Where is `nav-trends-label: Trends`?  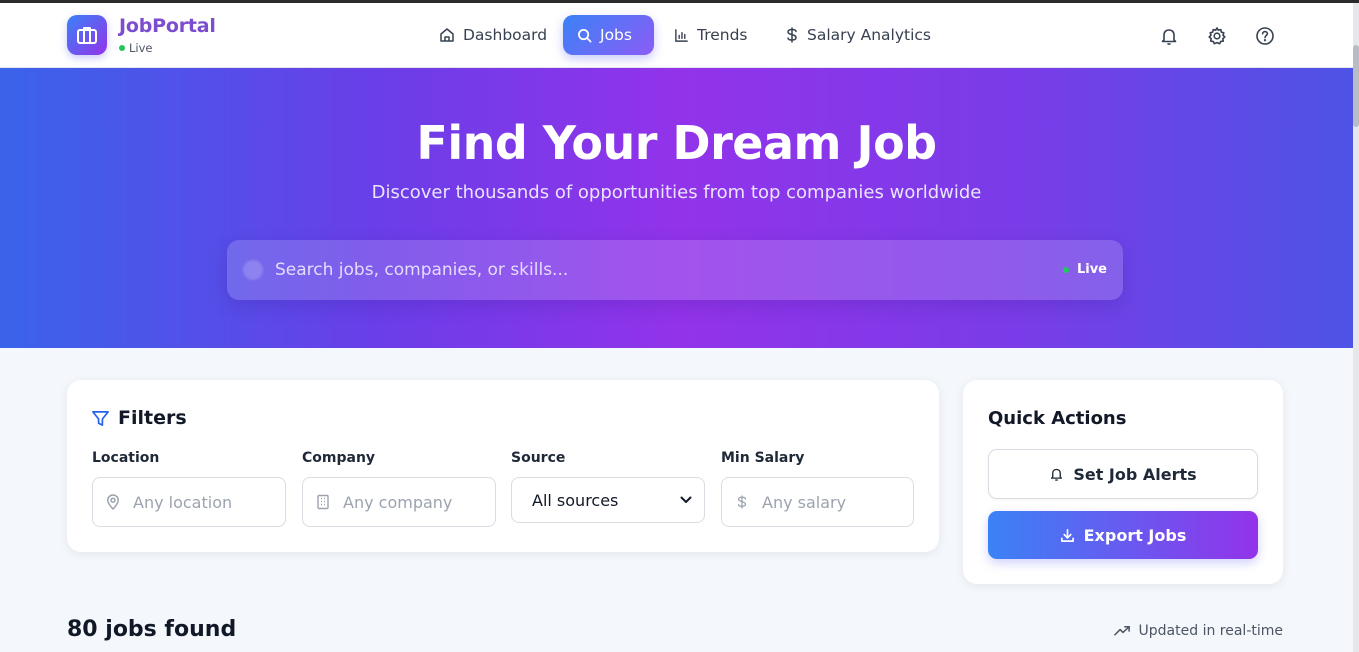 nav-trends-label: Trends is located at coordinates (722, 35).